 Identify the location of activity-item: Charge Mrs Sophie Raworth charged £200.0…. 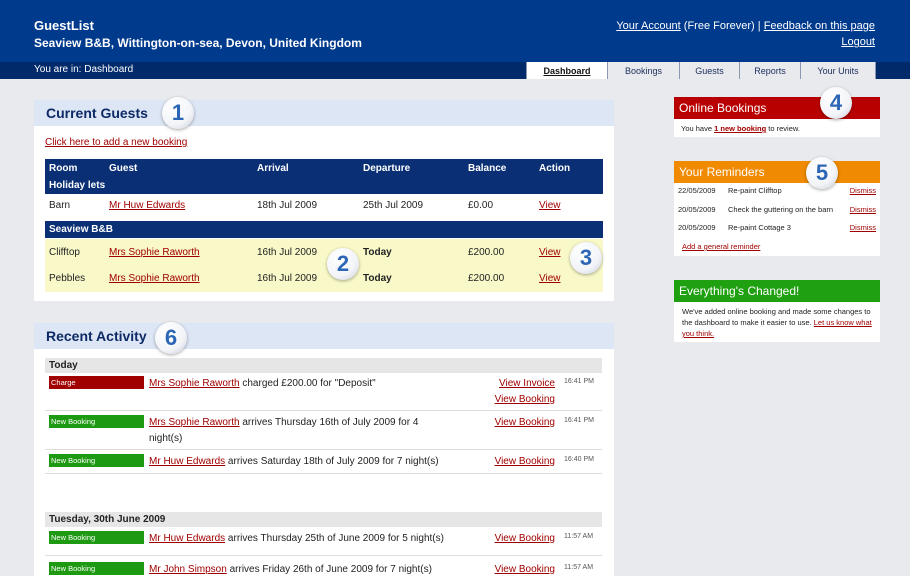
(323, 393).